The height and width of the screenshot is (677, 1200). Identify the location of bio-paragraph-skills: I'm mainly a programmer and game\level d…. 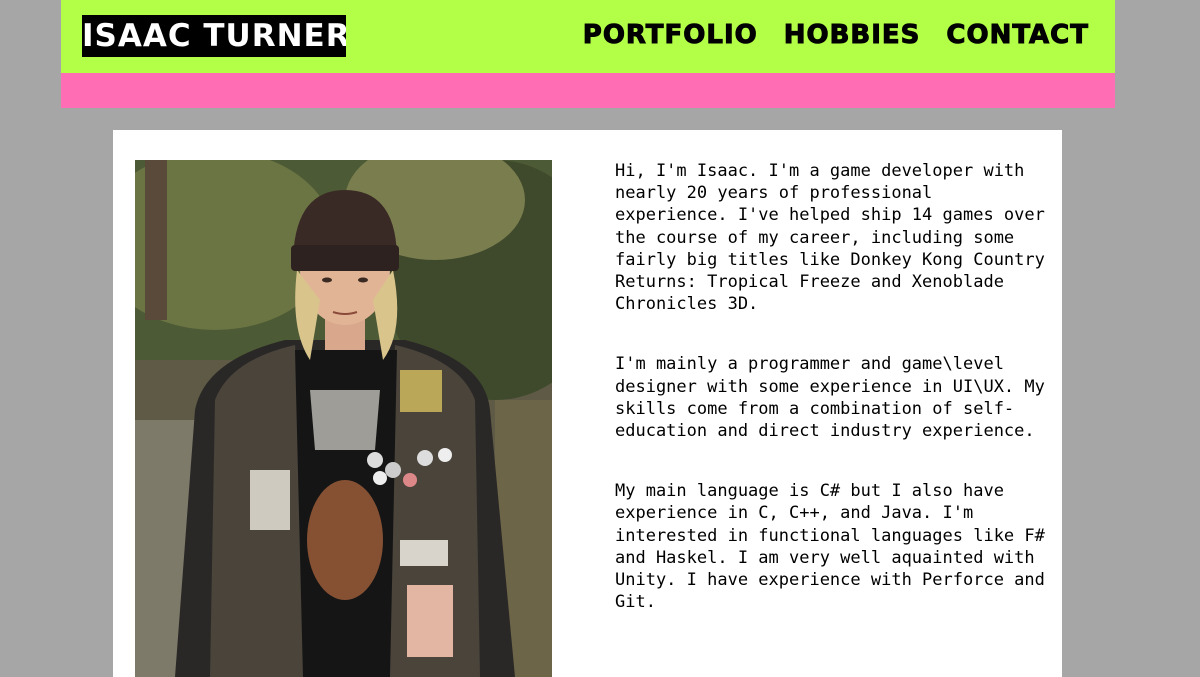
(830, 398).